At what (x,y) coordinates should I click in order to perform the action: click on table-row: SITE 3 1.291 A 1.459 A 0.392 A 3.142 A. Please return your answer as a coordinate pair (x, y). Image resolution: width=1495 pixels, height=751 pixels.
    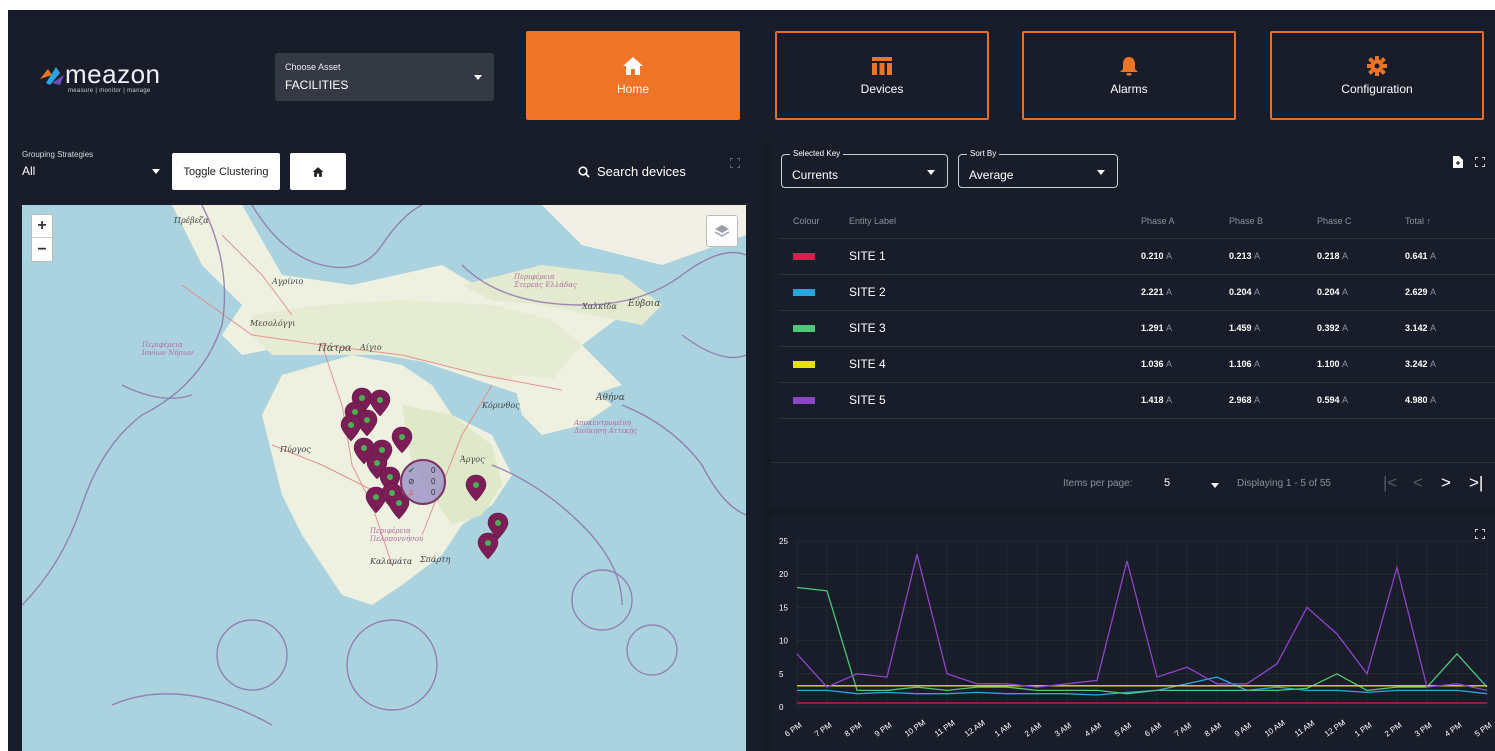
    Looking at the image, I should click on (1137, 328).